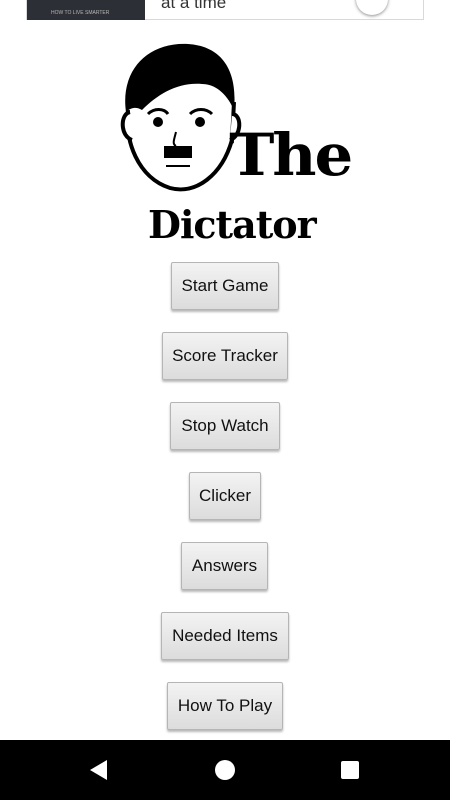 The height and width of the screenshot is (800, 450). What do you see at coordinates (98, 770) in the screenshot?
I see `back-triangle-icon` at bounding box center [98, 770].